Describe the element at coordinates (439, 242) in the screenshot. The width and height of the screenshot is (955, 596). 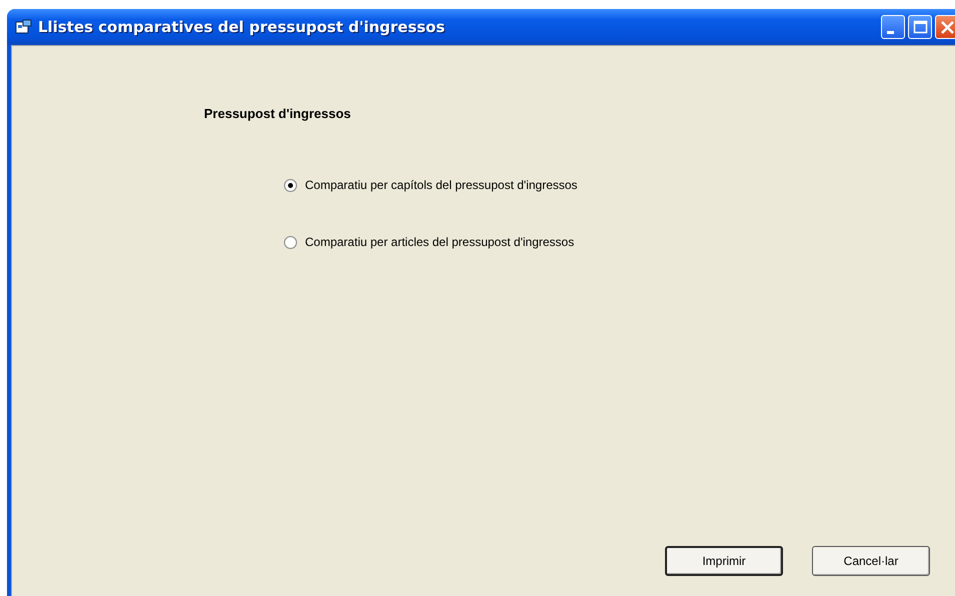
I see `option-label: Comparatiu per articles del pressupost d'ingressos` at that location.